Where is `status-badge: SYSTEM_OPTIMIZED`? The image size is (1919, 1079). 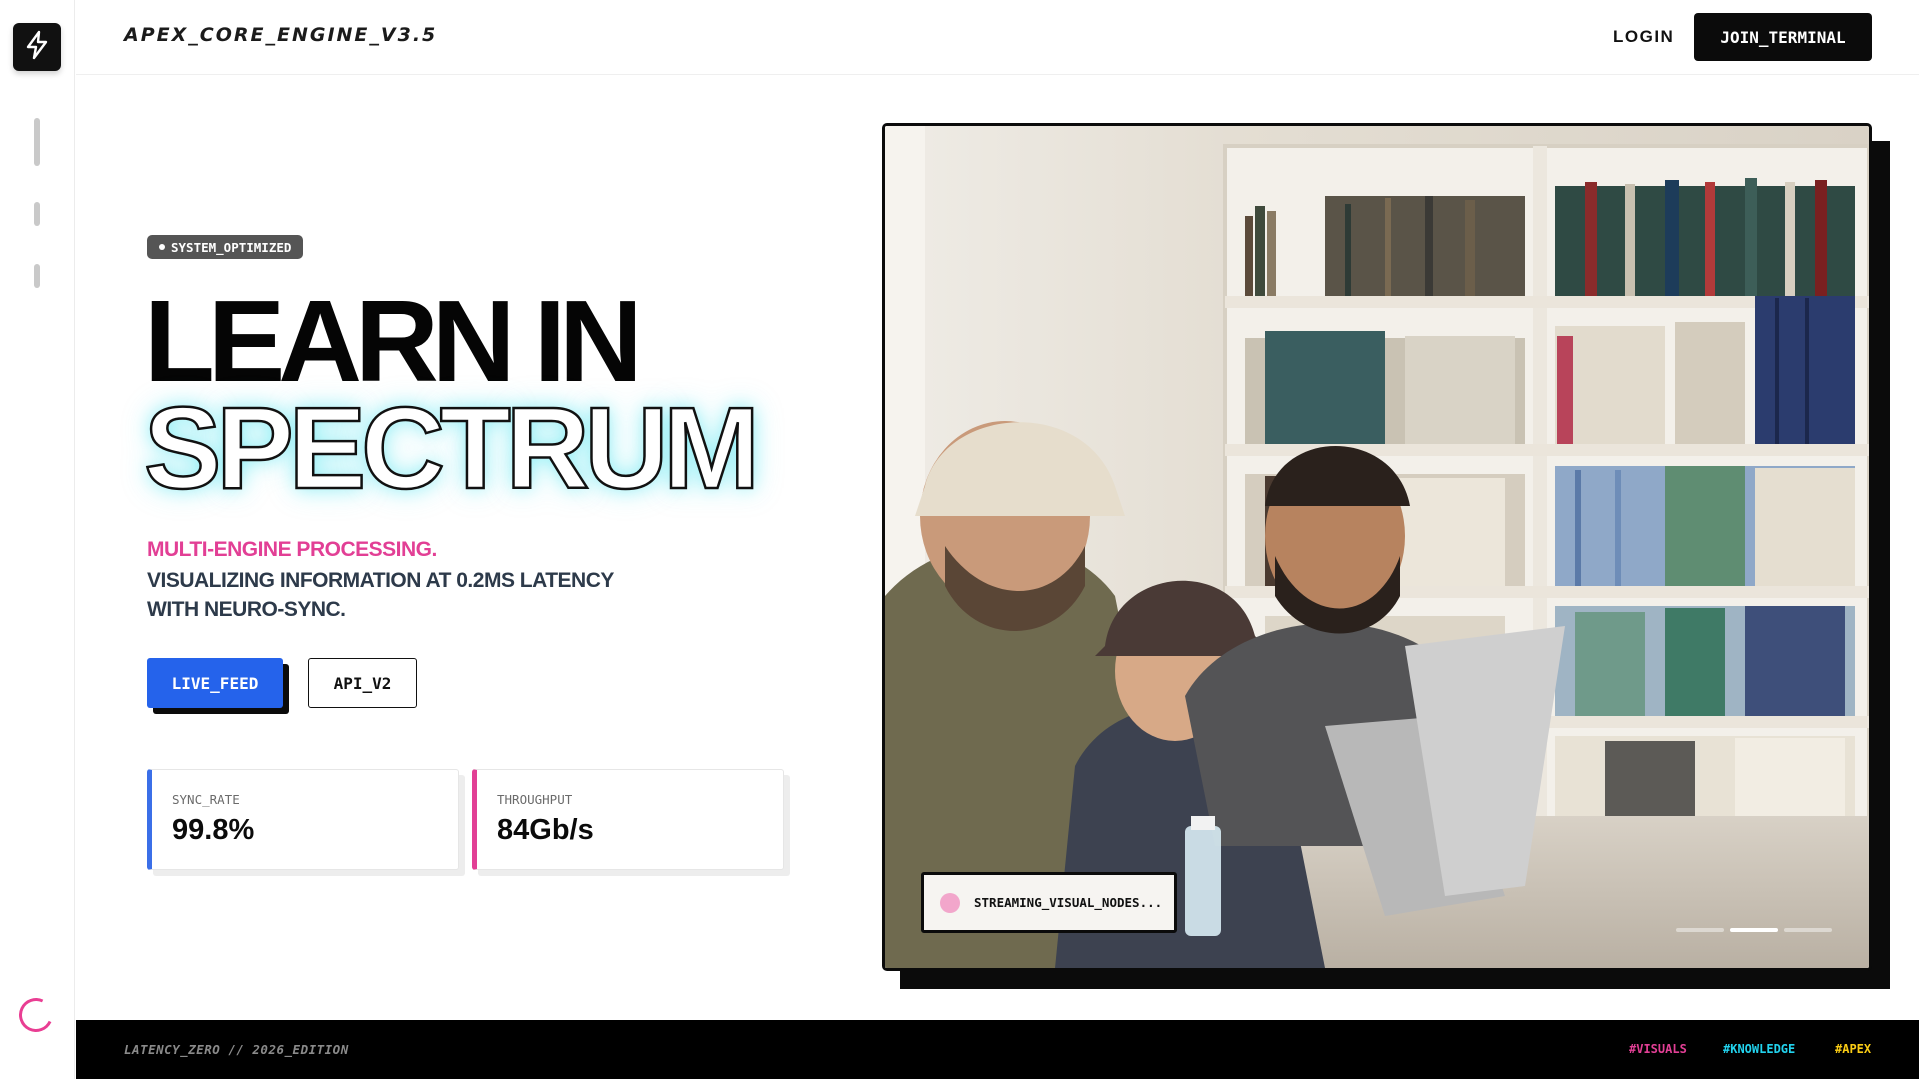 status-badge: SYSTEM_OPTIMIZED is located at coordinates (225, 247).